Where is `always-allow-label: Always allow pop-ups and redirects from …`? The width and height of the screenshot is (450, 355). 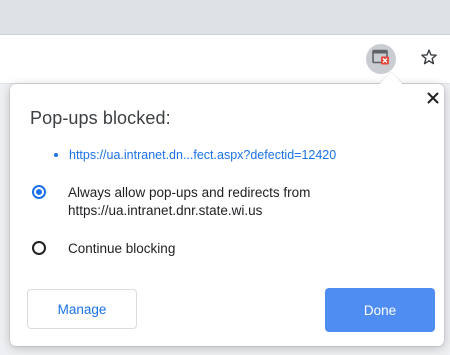
always-allow-label: Always allow pop-ups and redirects from … is located at coordinates (189, 201).